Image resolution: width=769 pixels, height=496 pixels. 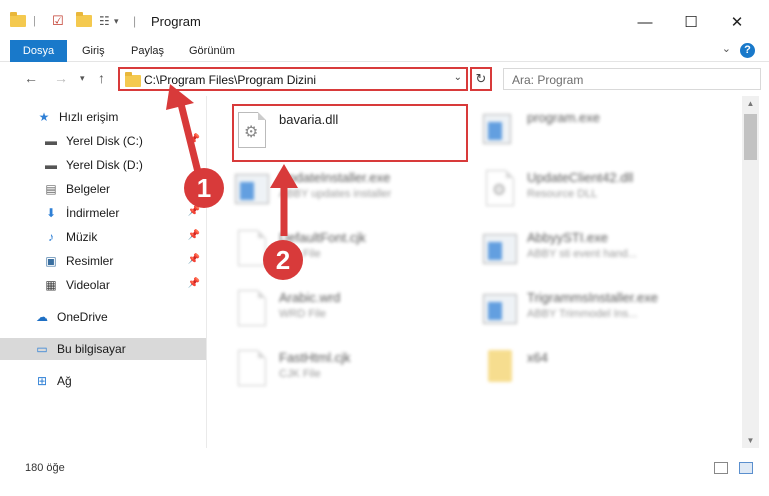 What do you see at coordinates (335, 177) in the screenshot?
I see `file-name: UpdateInstaller.exe` at bounding box center [335, 177].